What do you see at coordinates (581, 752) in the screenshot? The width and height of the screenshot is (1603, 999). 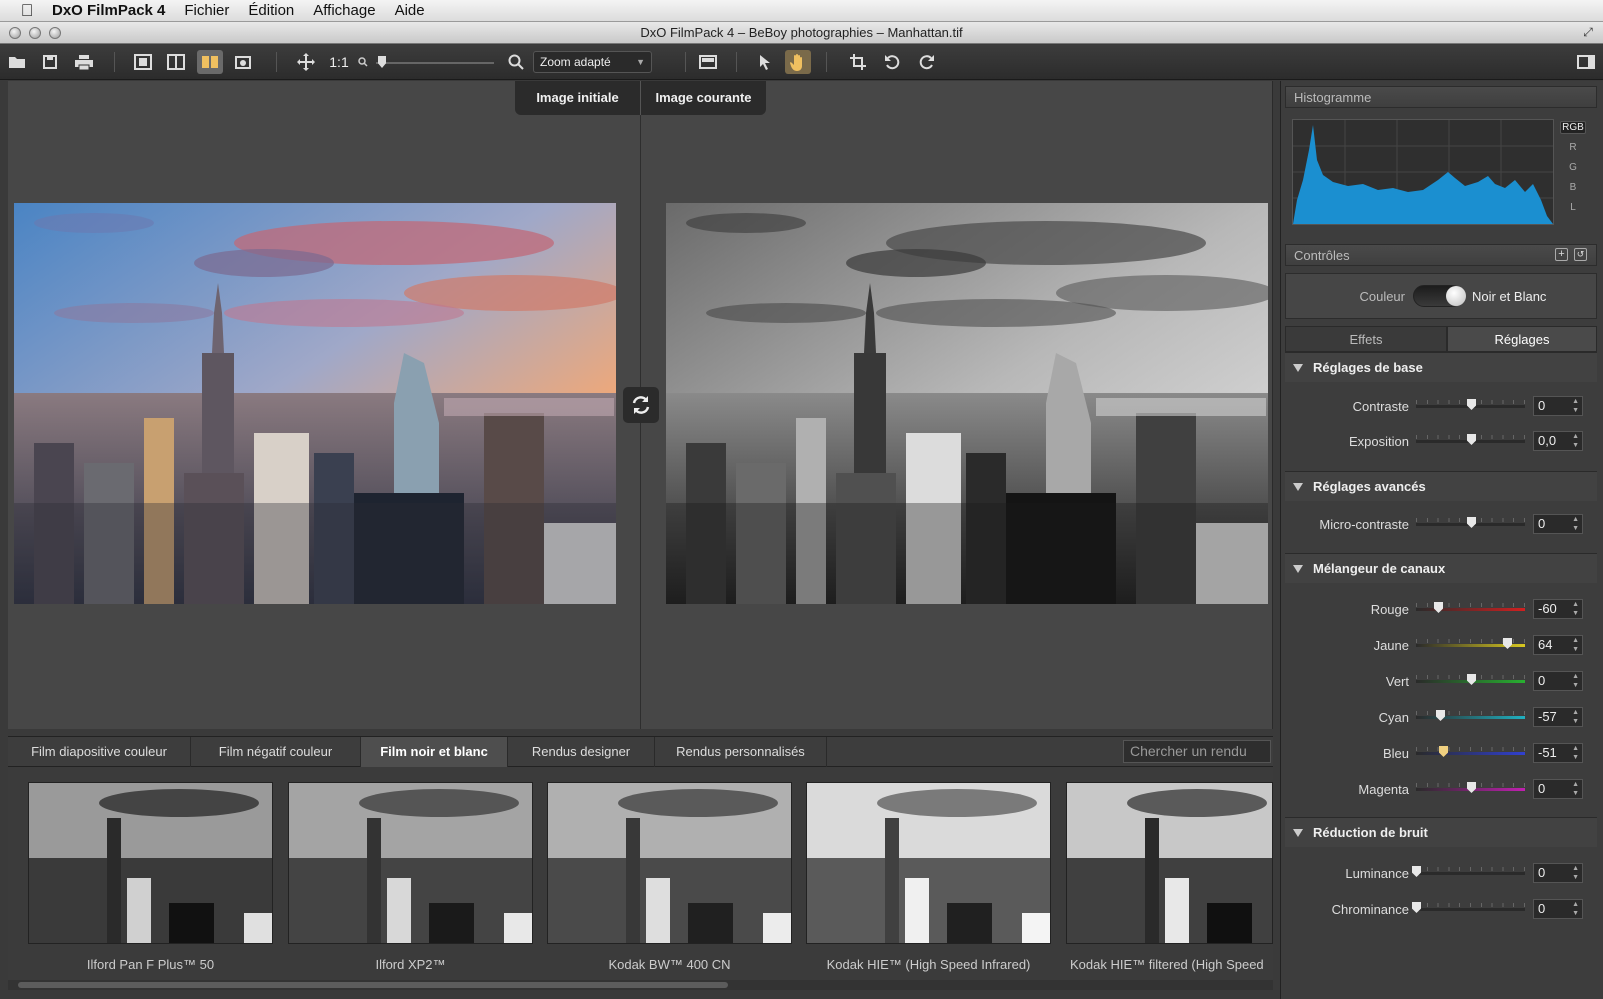 I see `tab-rendus-designer: Rendus designer` at bounding box center [581, 752].